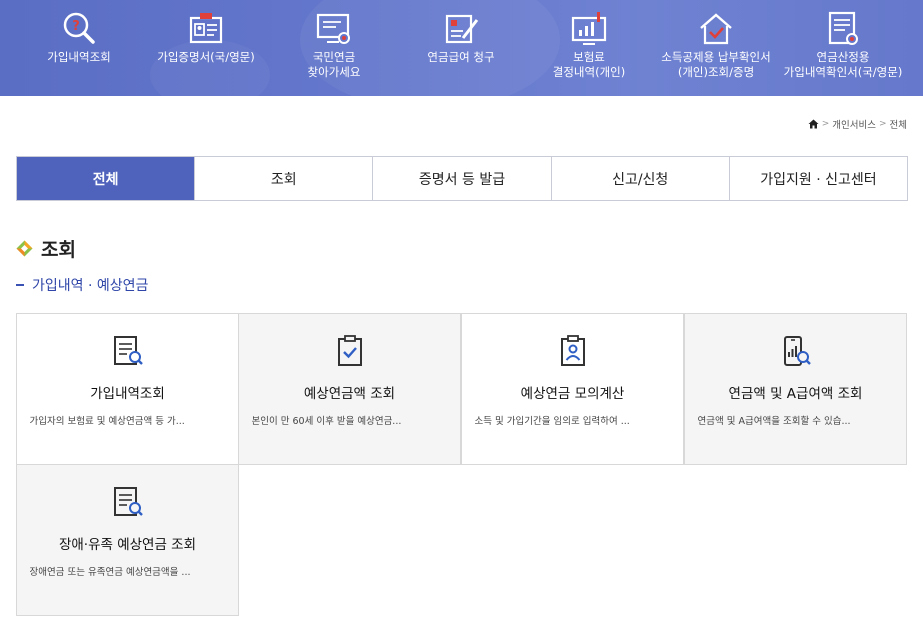 Image resolution: width=923 pixels, height=624 pixels. I want to click on house-check-icon, so click(716, 29).